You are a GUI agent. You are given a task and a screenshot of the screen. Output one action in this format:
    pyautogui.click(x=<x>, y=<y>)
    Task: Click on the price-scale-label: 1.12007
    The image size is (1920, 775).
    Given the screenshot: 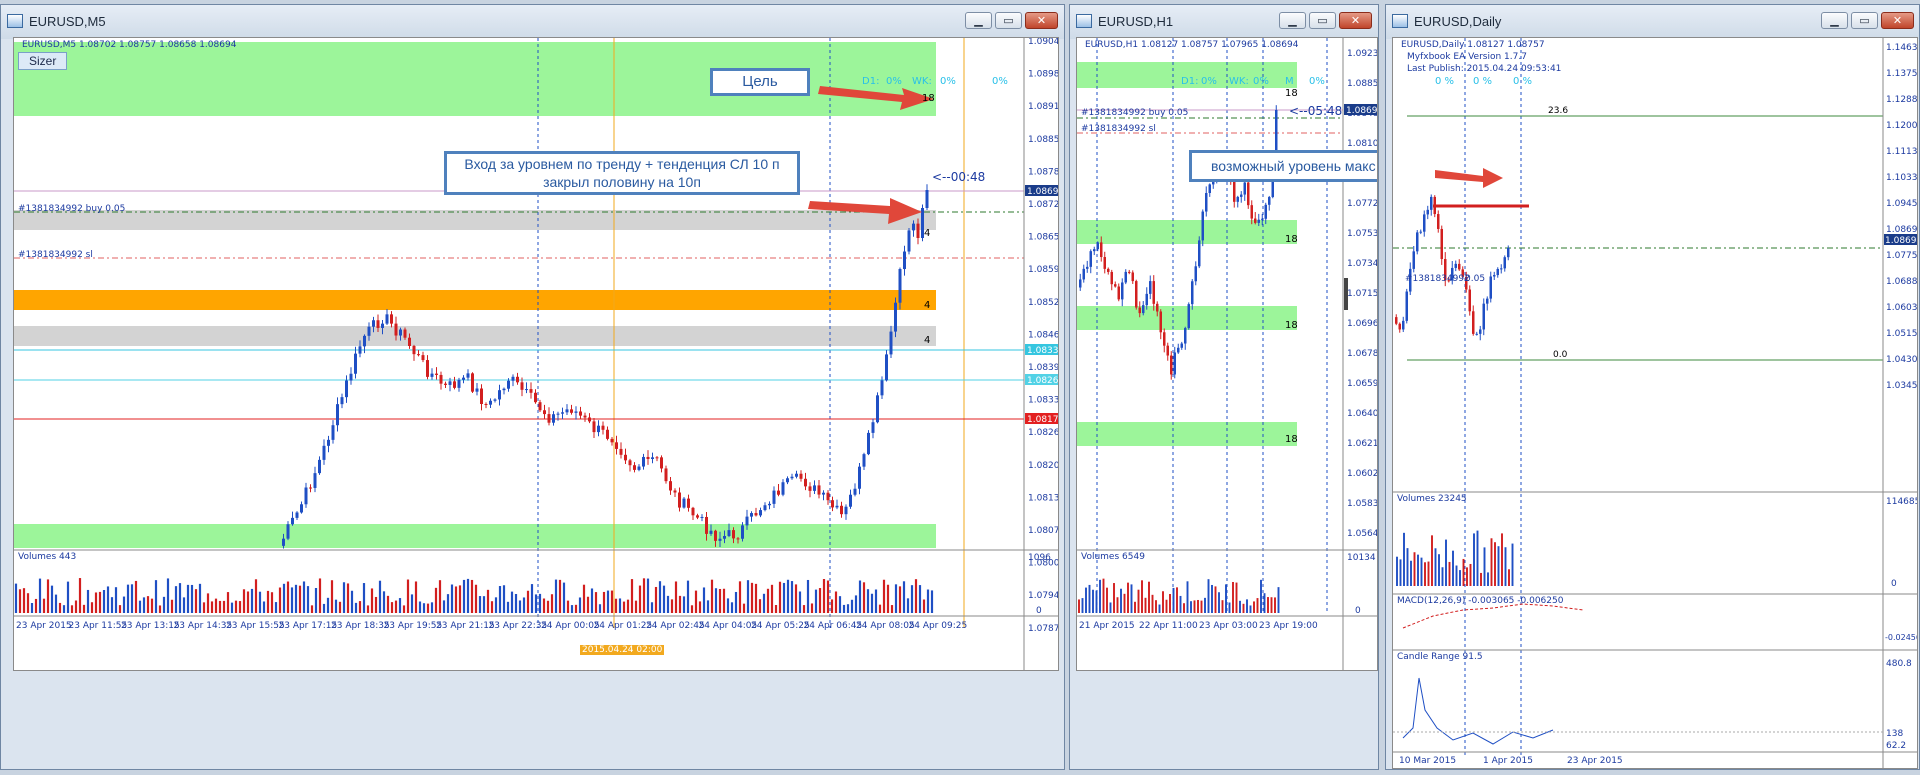 What is the action you would take?
    pyautogui.click(x=1901, y=126)
    